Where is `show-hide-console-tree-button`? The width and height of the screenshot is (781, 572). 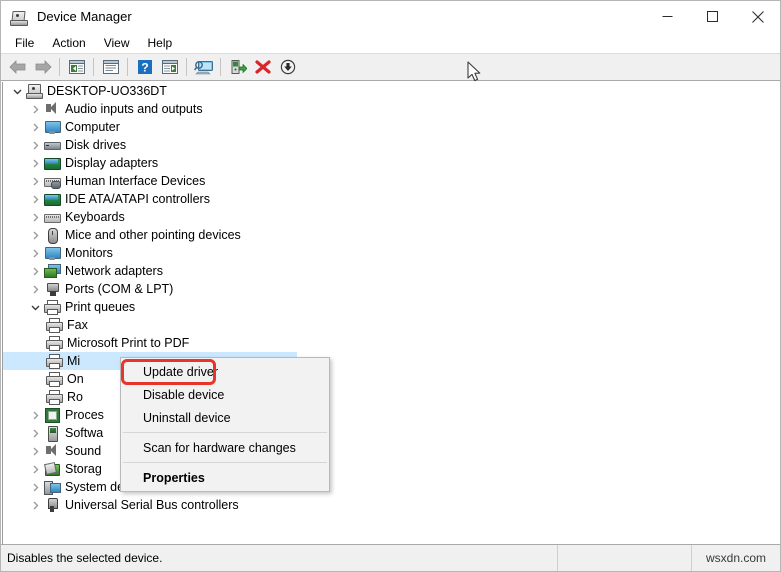 show-hide-console-tree-button is located at coordinates (76, 67).